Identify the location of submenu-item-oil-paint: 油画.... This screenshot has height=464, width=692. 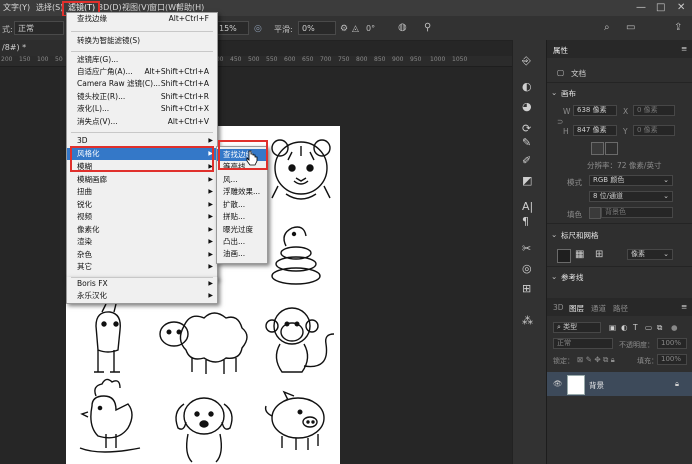
(242, 254).